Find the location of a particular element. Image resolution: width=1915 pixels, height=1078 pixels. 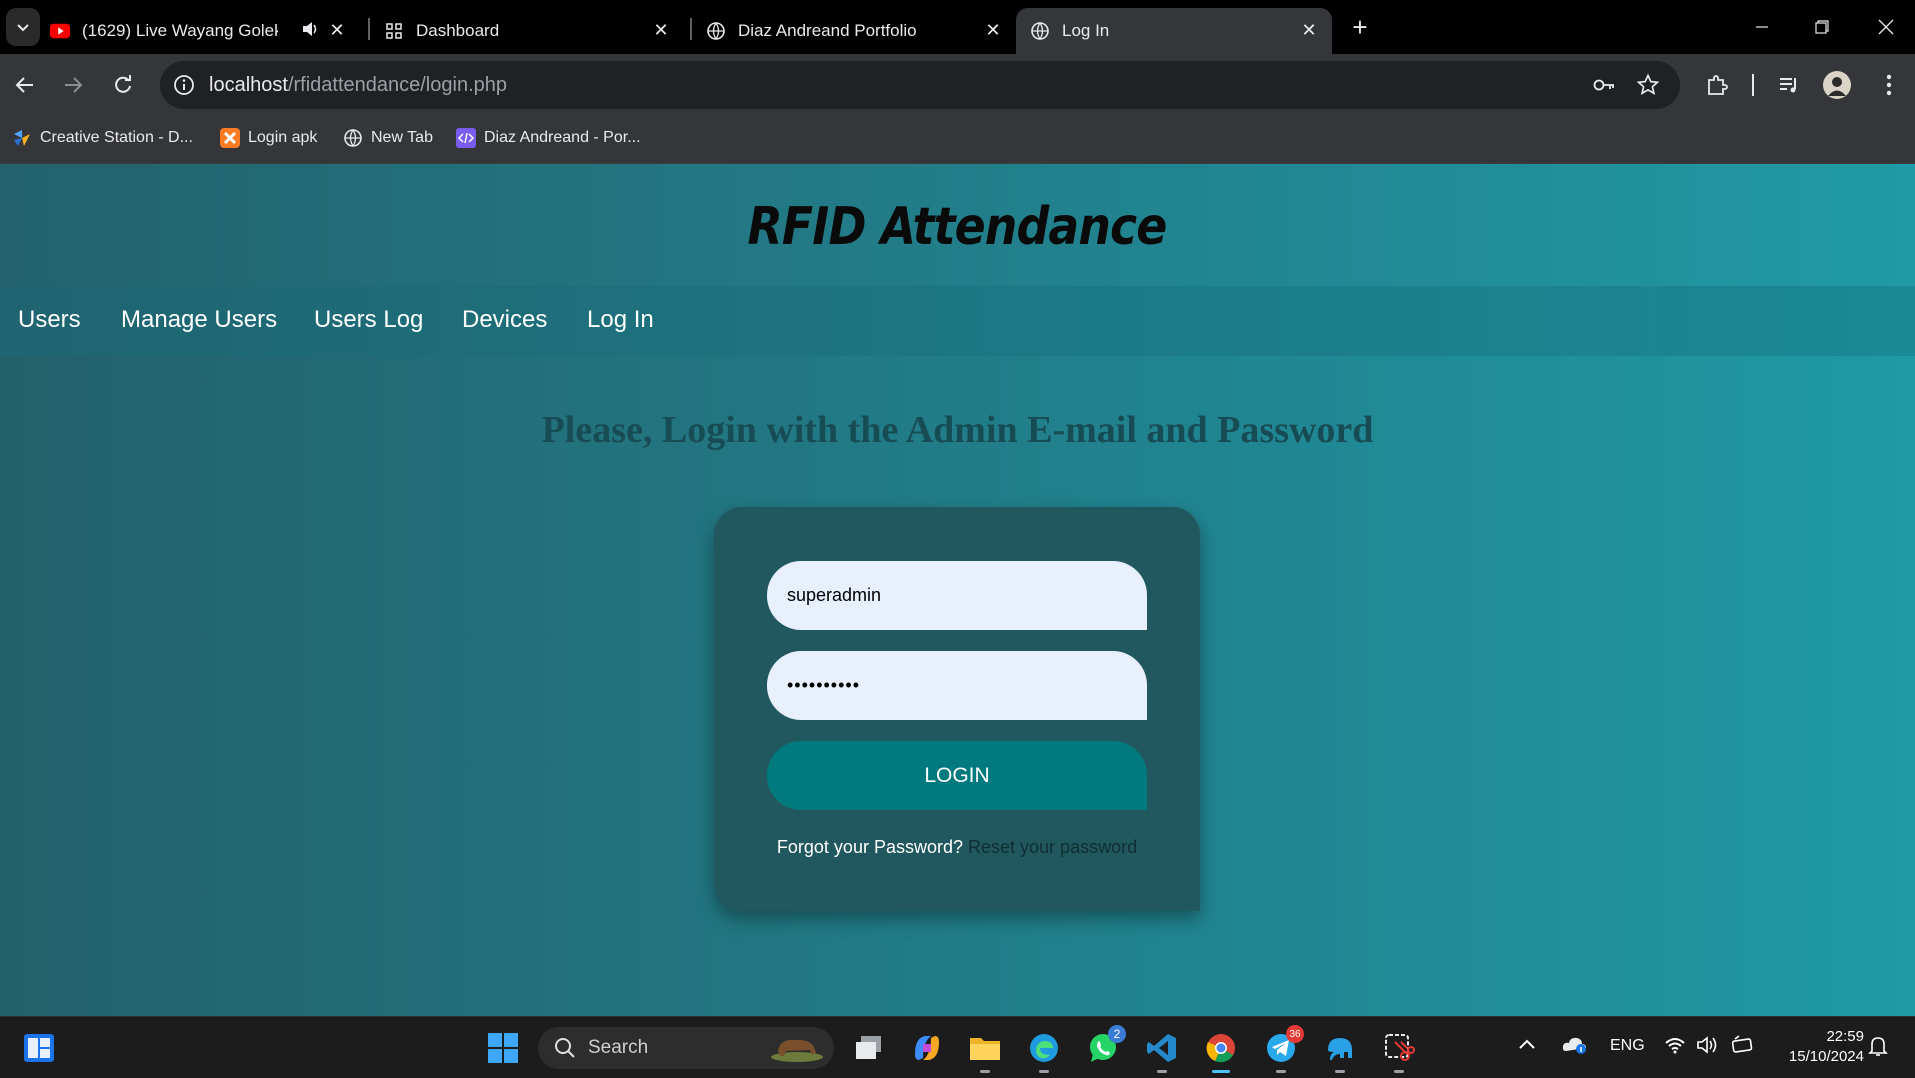

bookmark-new-tab: New Tab is located at coordinates (388, 138).